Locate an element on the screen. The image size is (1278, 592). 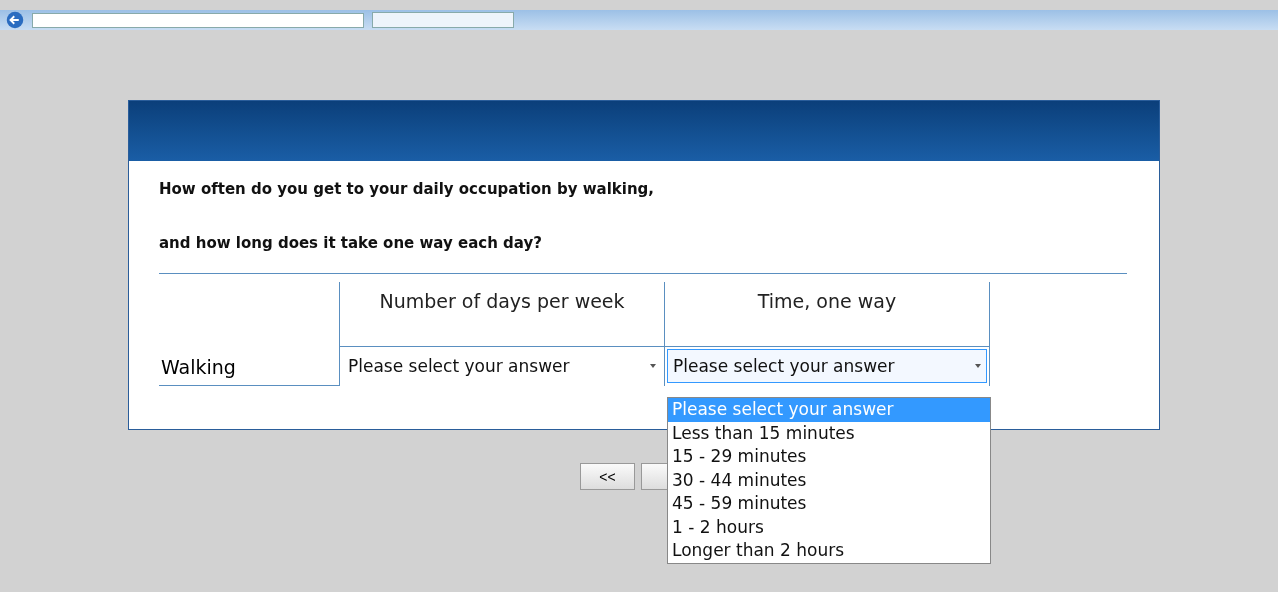
column-header: Number of days per week is located at coordinates (502, 314).